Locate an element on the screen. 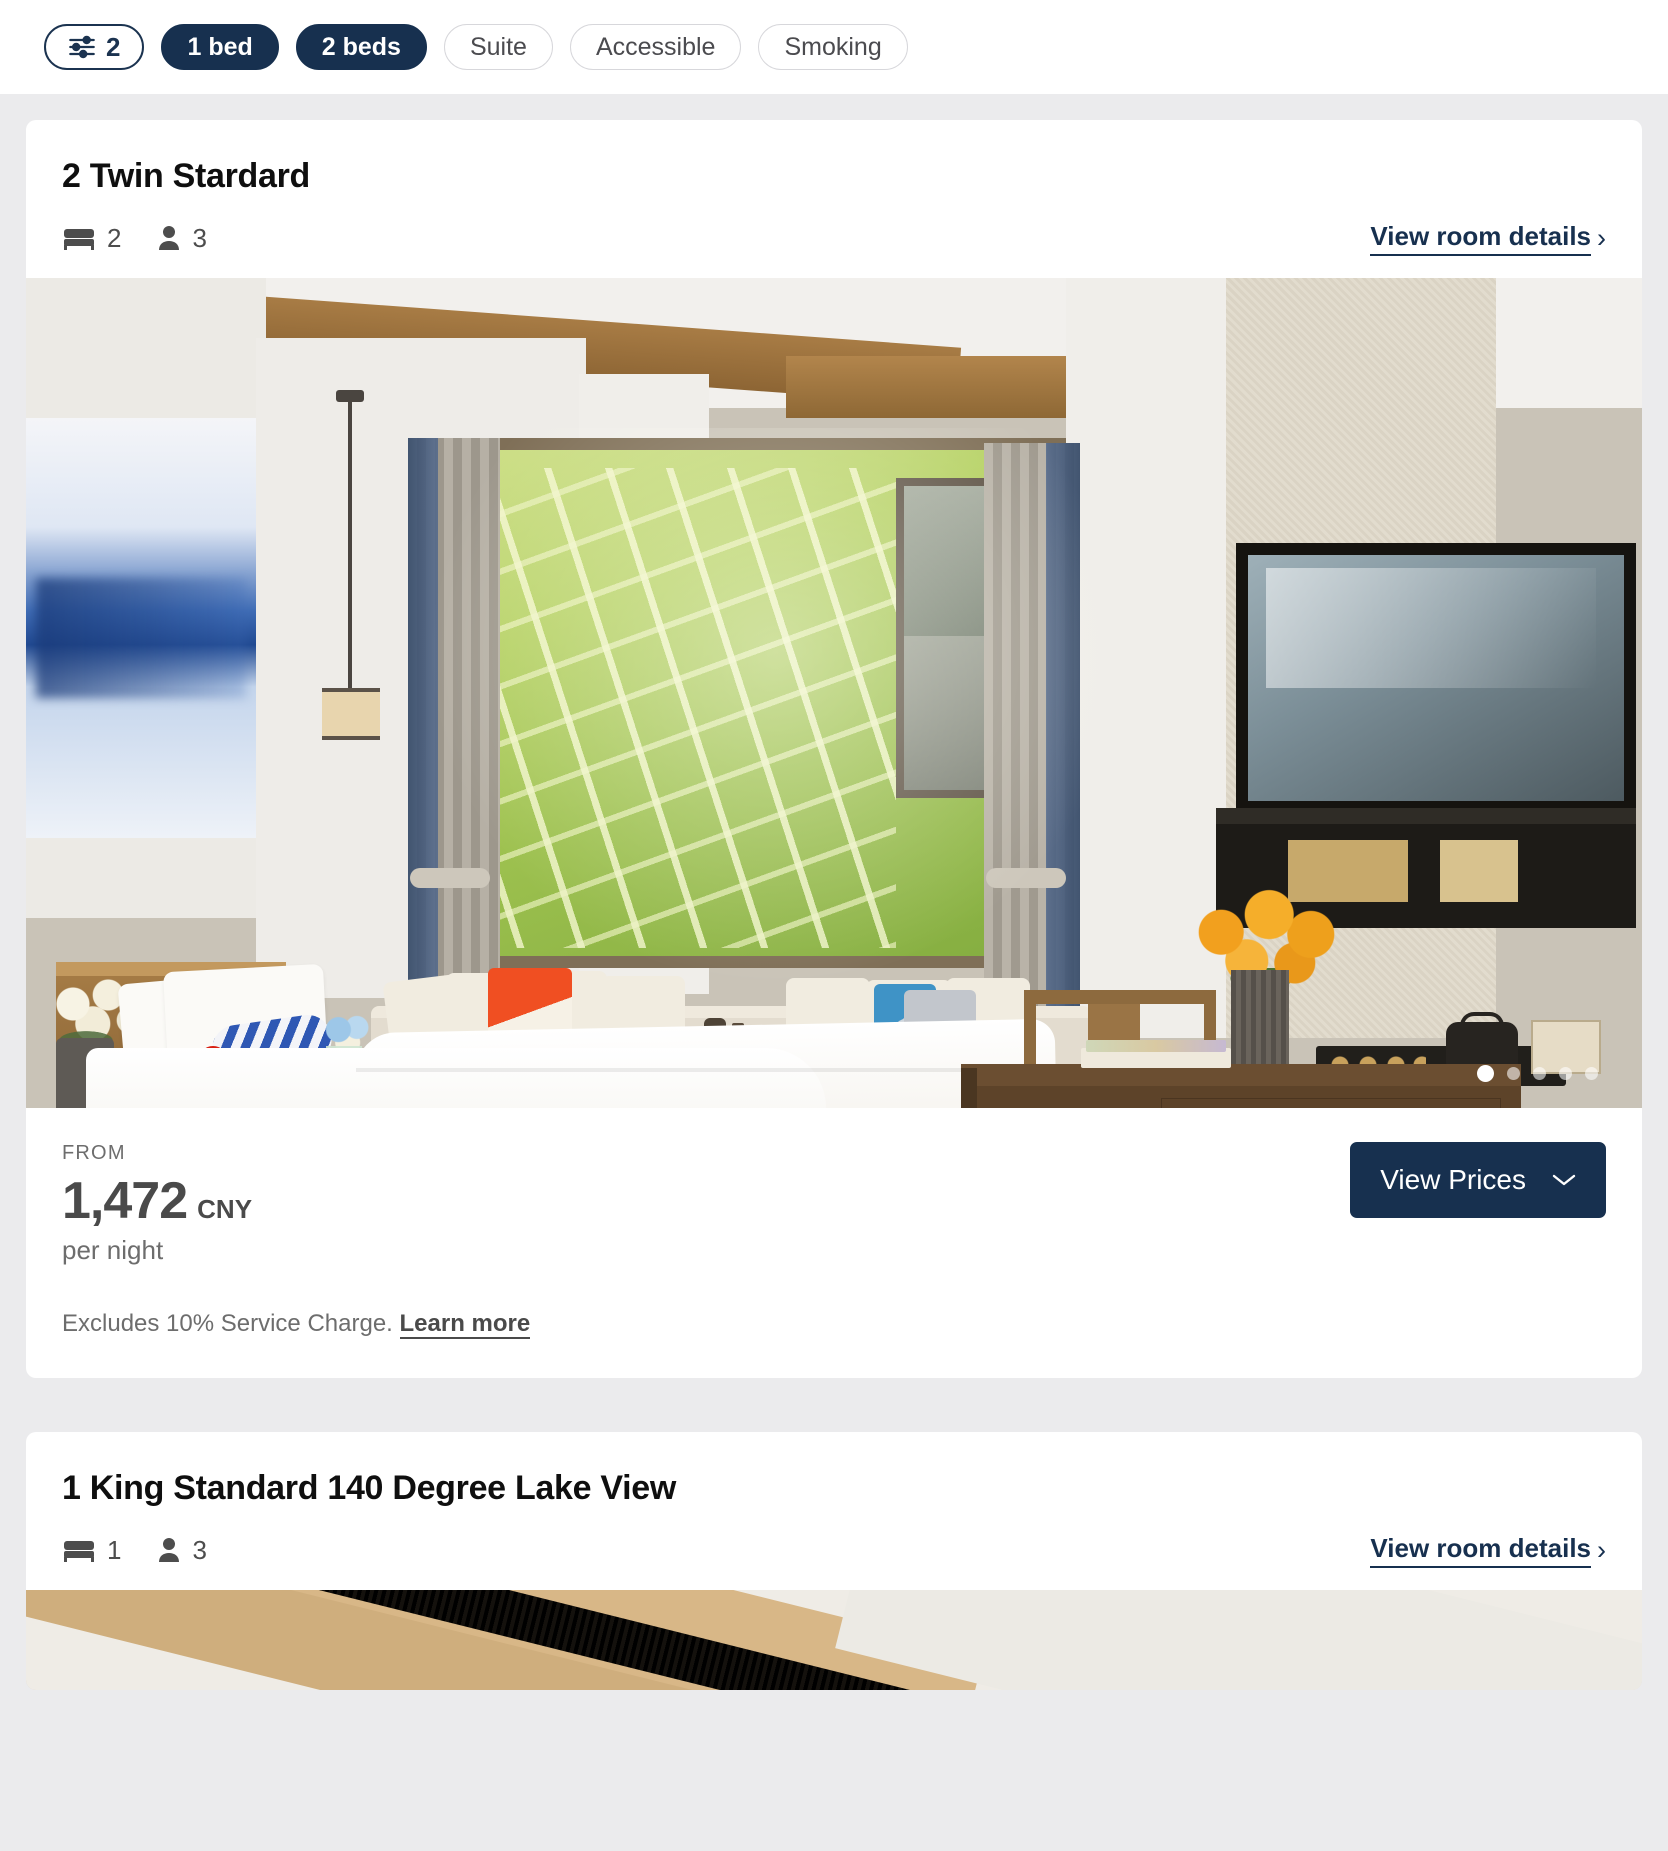 The width and height of the screenshot is (1668, 1851). filter-toggle-chip: 2 is located at coordinates (94, 47).